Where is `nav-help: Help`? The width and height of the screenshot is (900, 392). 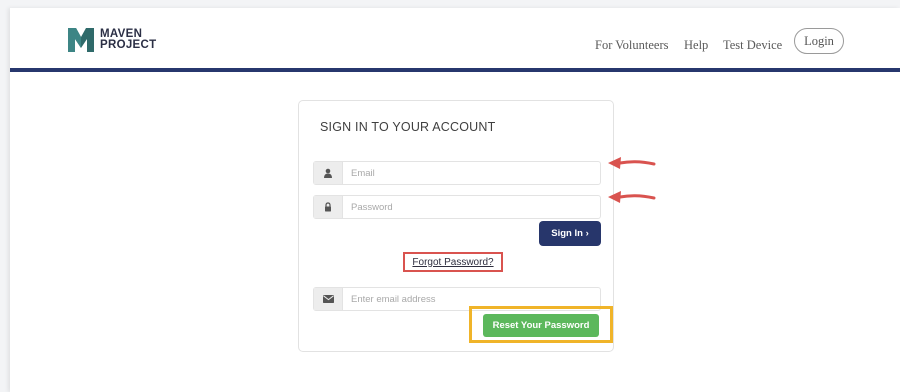
nav-help: Help is located at coordinates (696, 45).